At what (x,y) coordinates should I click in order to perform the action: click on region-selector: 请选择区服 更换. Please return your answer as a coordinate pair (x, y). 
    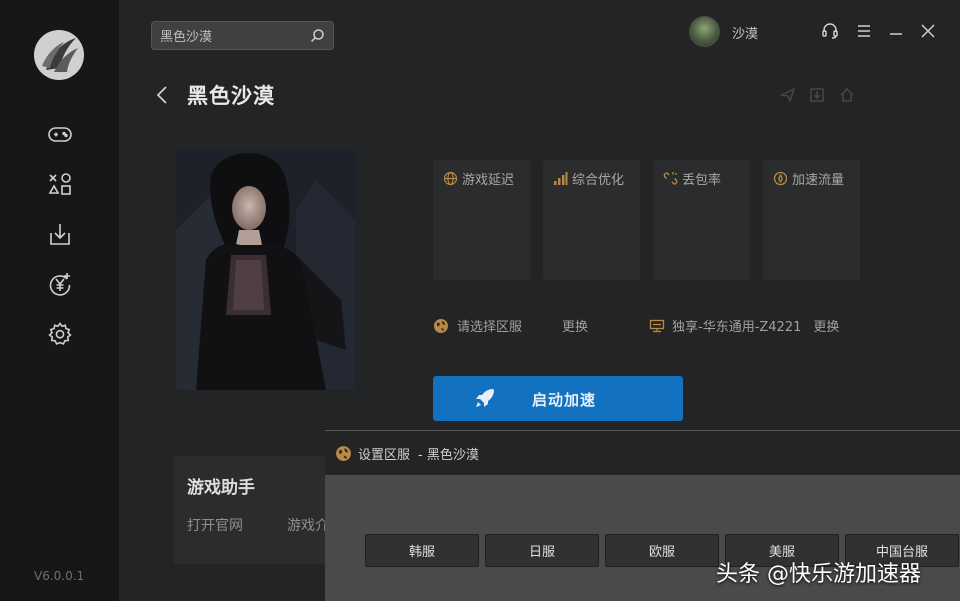
    Looking at the image, I should click on (510, 325).